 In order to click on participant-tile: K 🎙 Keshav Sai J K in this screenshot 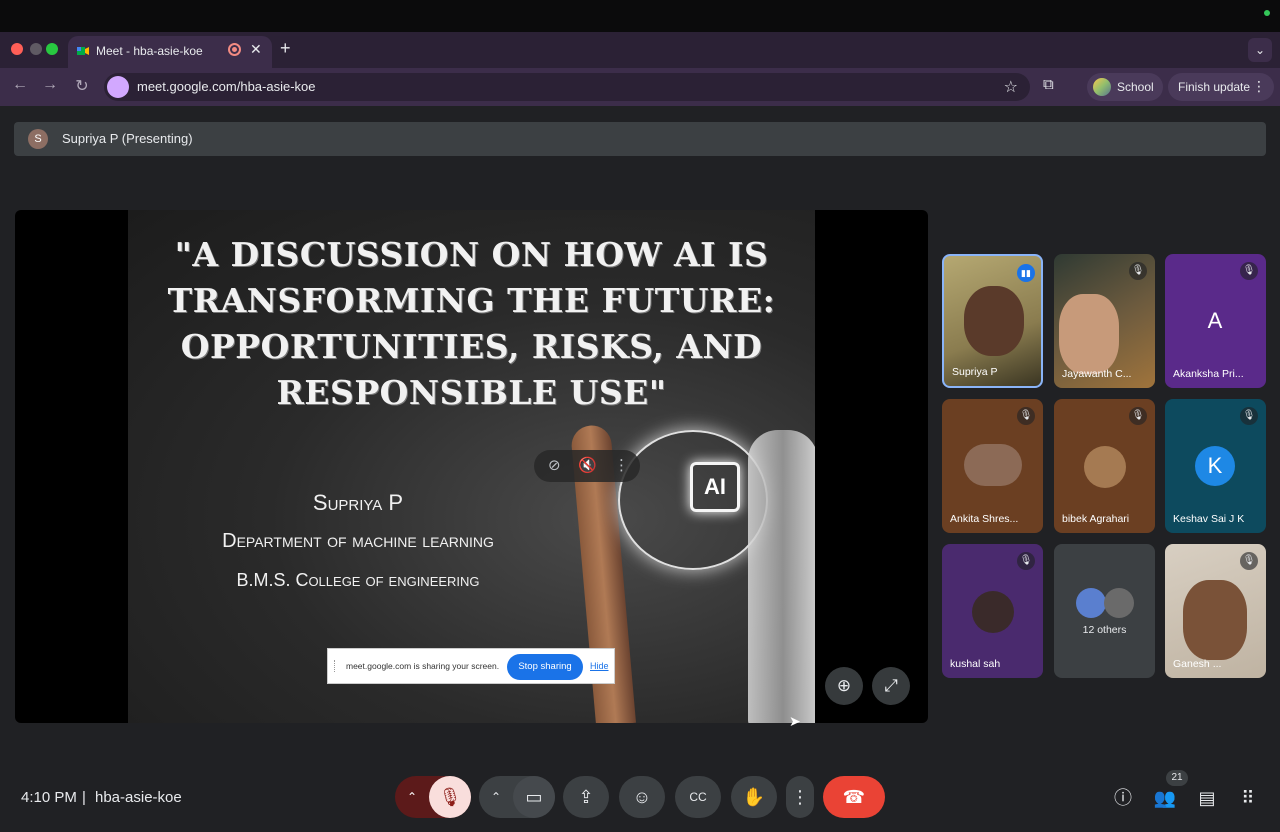, I will do `click(1215, 466)`.